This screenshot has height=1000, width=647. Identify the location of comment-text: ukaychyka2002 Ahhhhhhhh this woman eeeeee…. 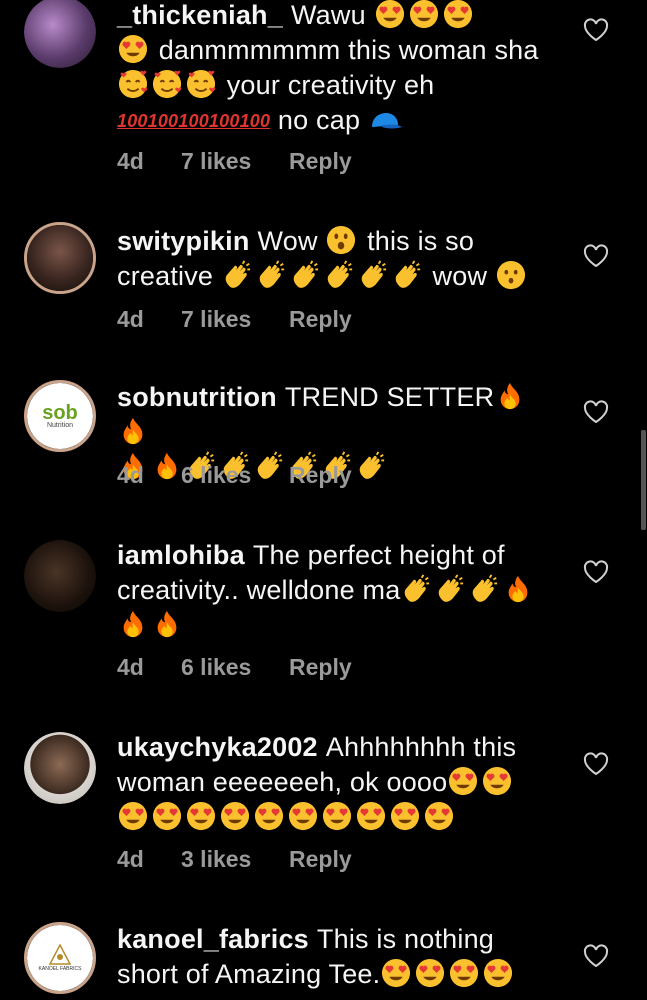
(337, 782).